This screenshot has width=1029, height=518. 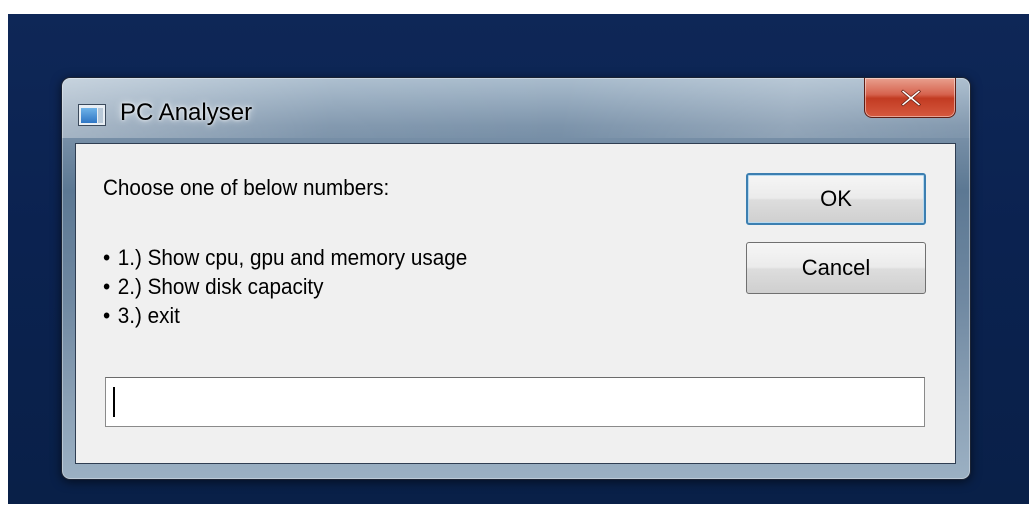 What do you see at coordinates (89, 115) in the screenshot?
I see `icon-pane` at bounding box center [89, 115].